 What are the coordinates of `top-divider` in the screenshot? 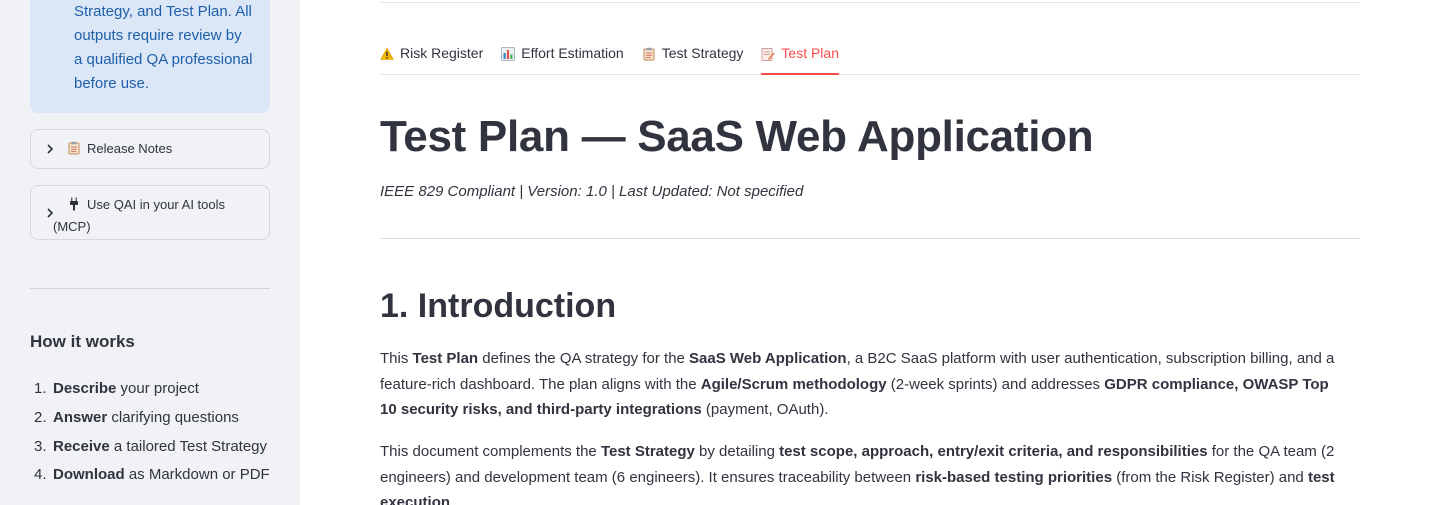 It's located at (870, 2).